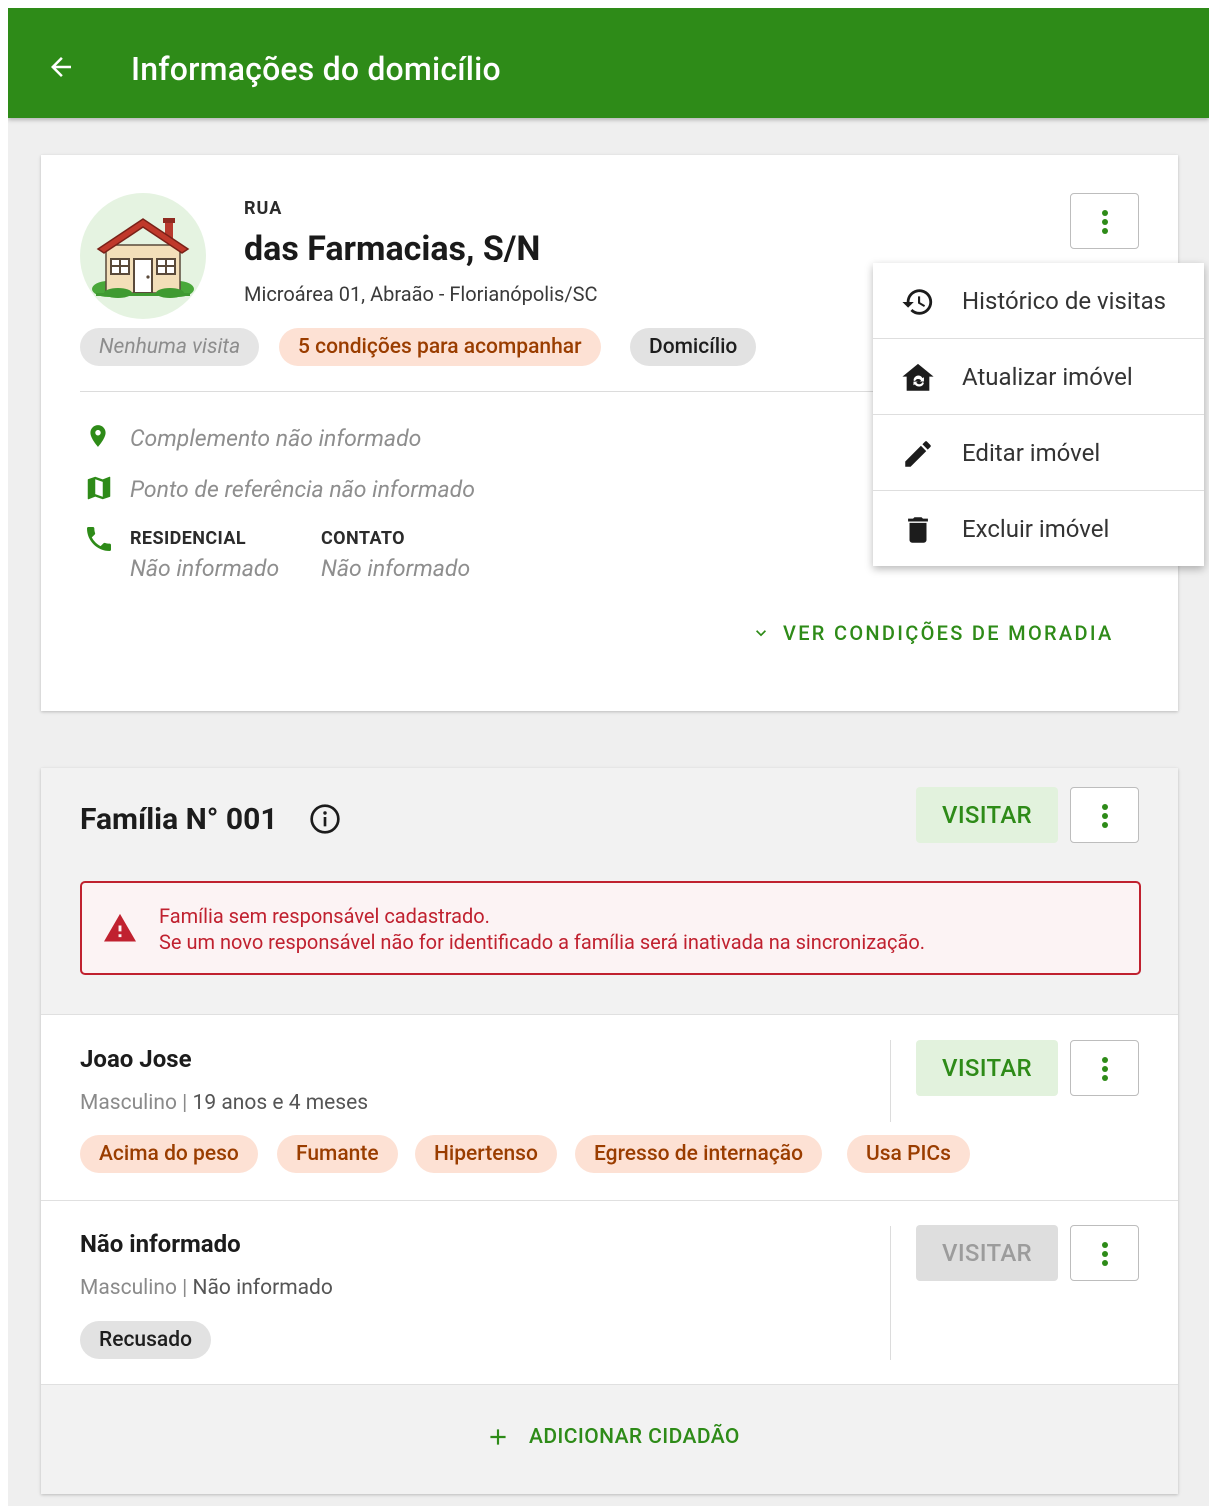 The image size is (1209, 1506). I want to click on member-meta: Masculino | 19 anos e 4 meses, so click(224, 1103).